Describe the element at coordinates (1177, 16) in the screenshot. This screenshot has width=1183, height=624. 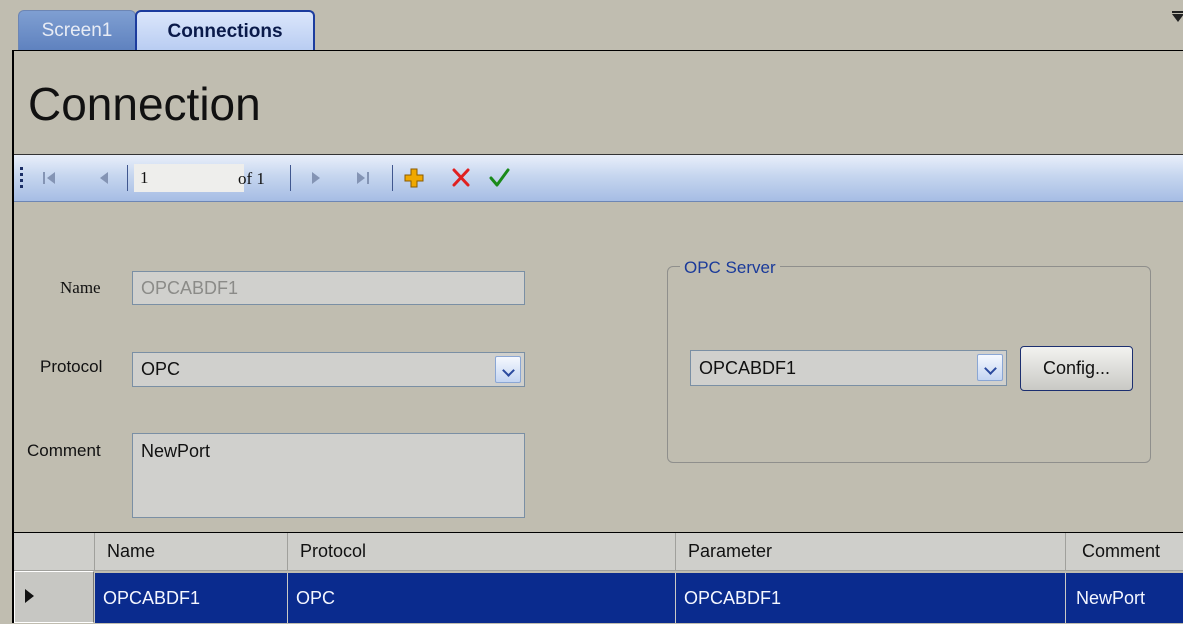
I see `tab-overflow-icon` at that location.